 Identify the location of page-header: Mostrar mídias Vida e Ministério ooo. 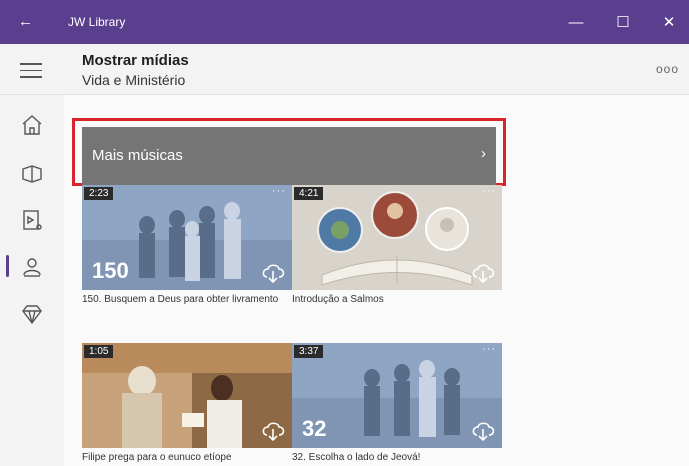
(344, 69).